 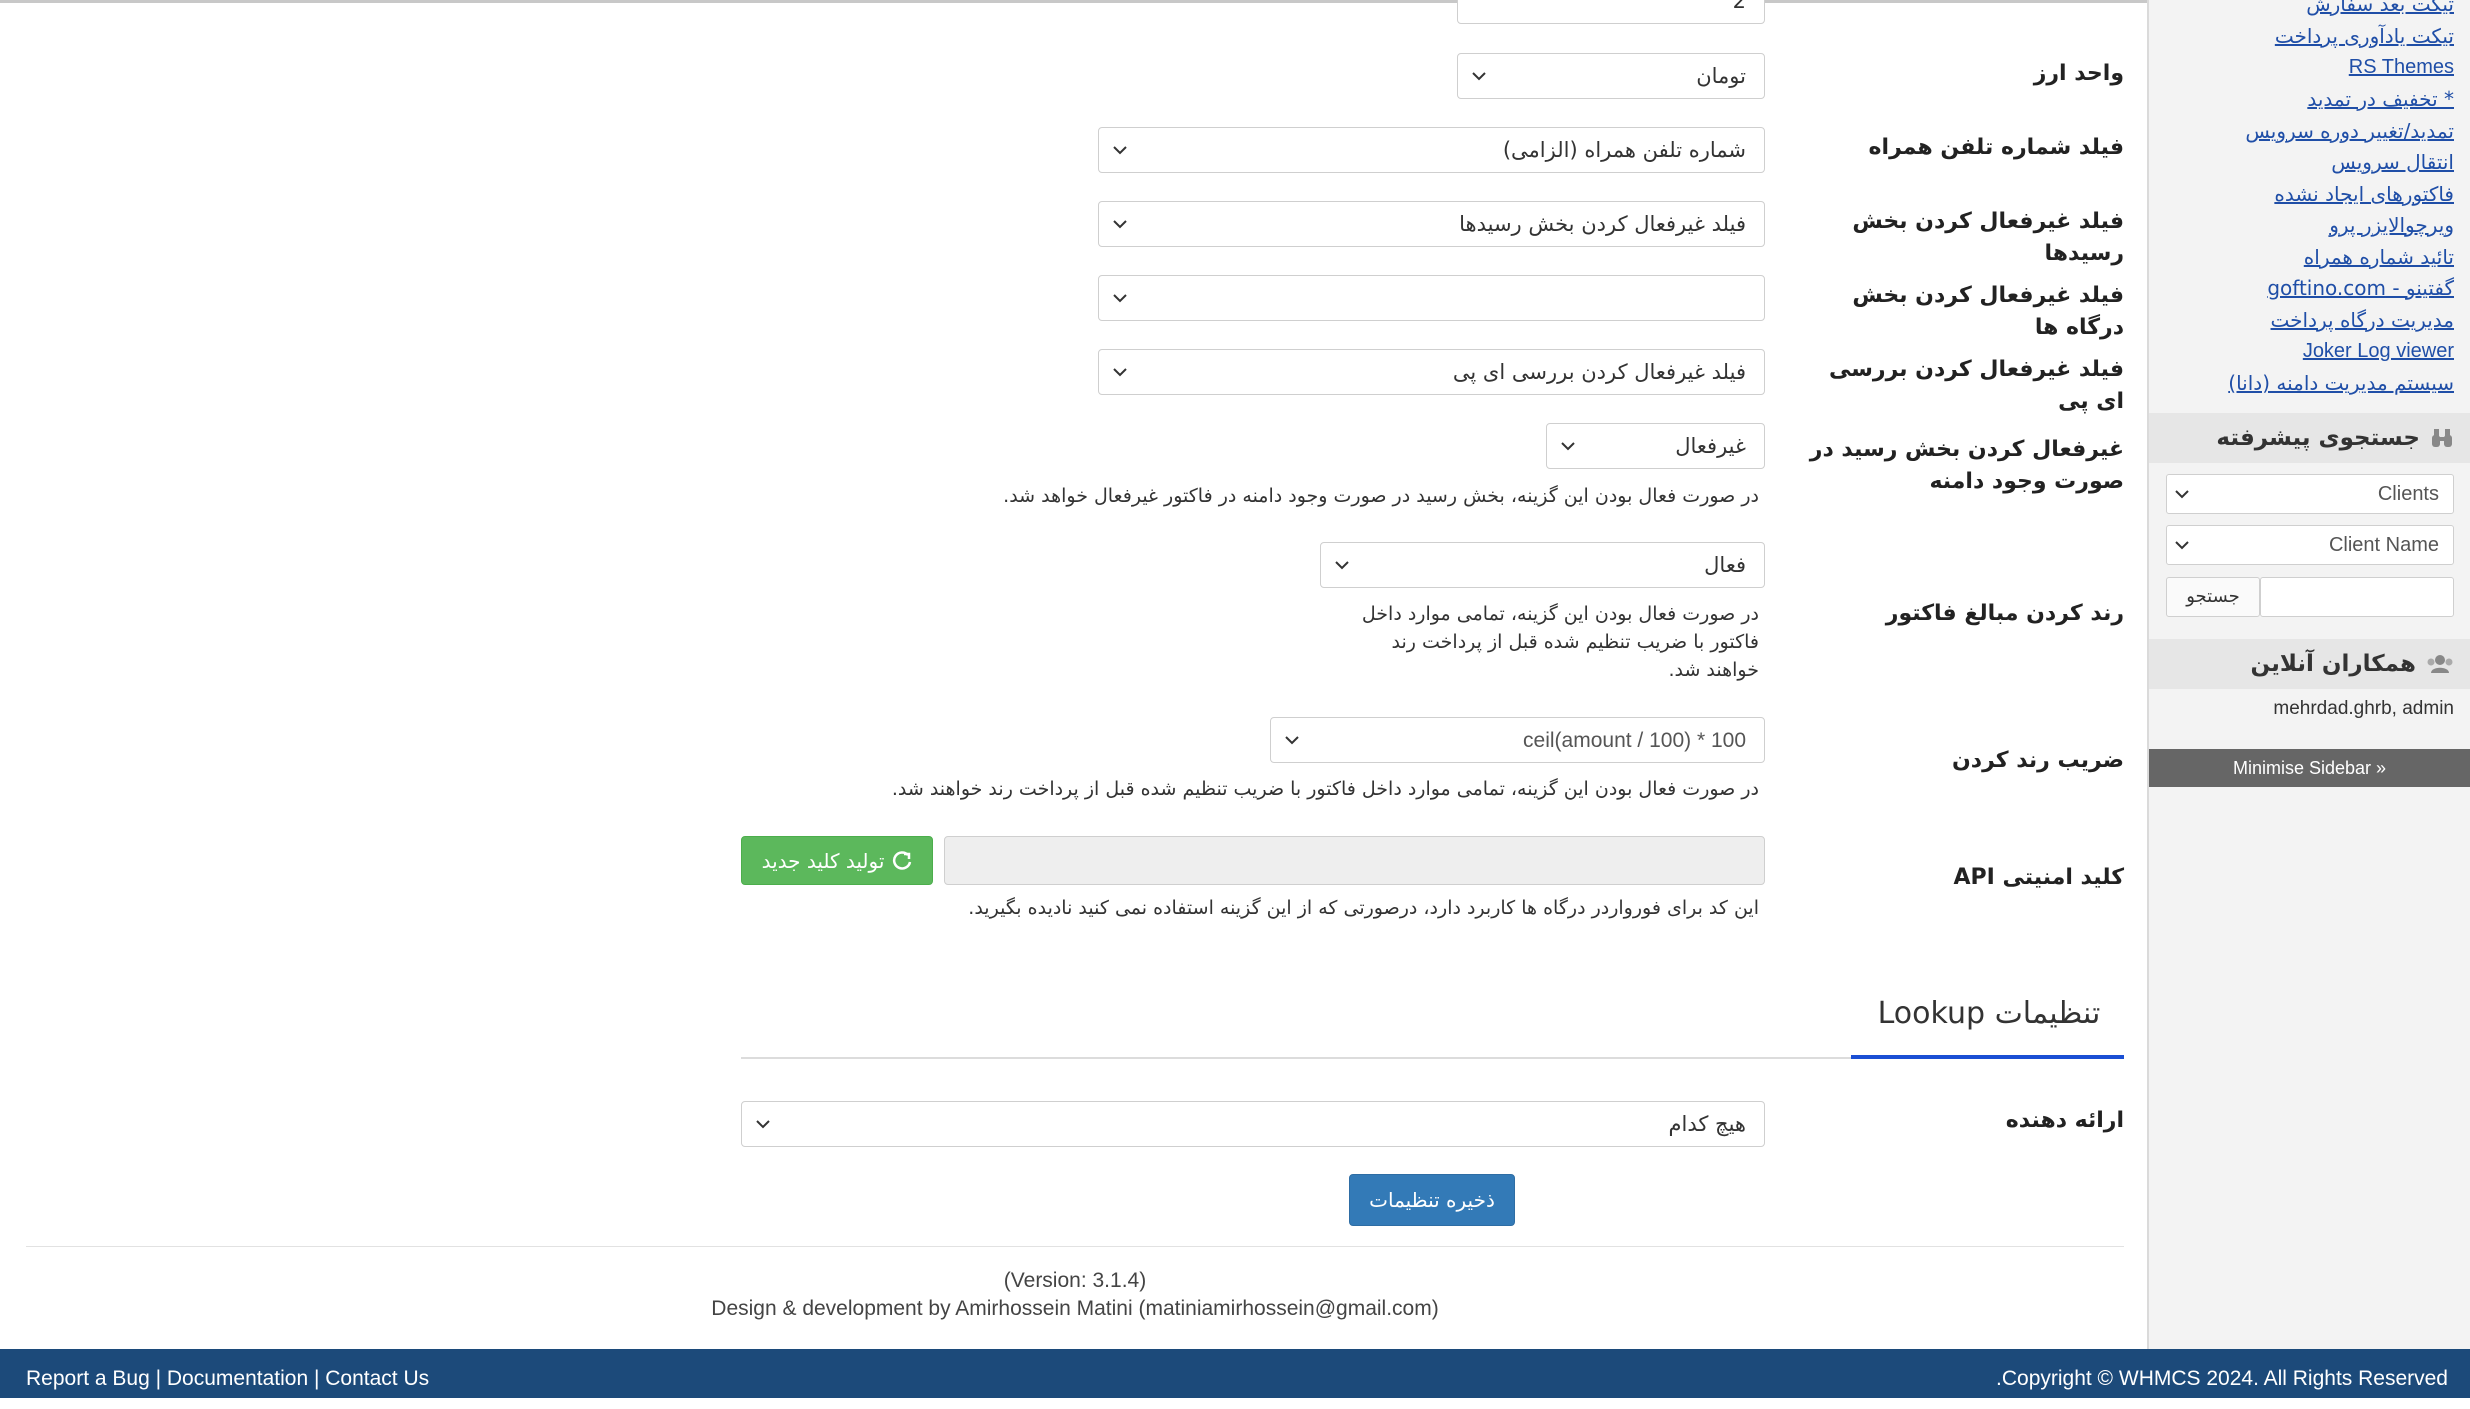 What do you see at coordinates (2039, 877) in the screenshot?
I see `api-key-label: کلید امنیتی API` at bounding box center [2039, 877].